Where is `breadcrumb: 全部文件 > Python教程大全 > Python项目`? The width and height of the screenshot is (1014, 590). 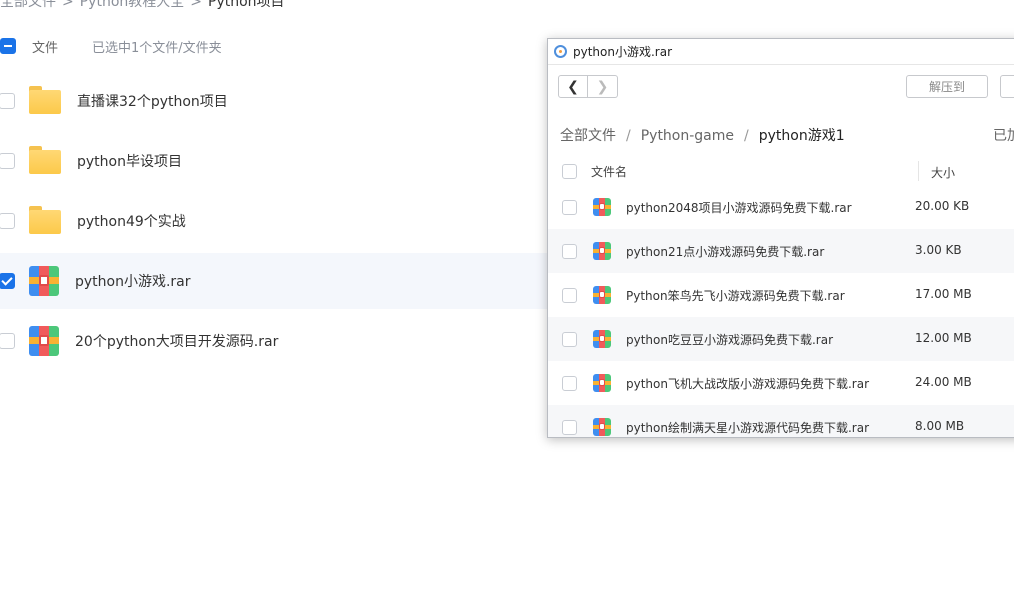
breadcrumb: 全部文件 > Python教程大全 > Python项目 is located at coordinates (142, 5).